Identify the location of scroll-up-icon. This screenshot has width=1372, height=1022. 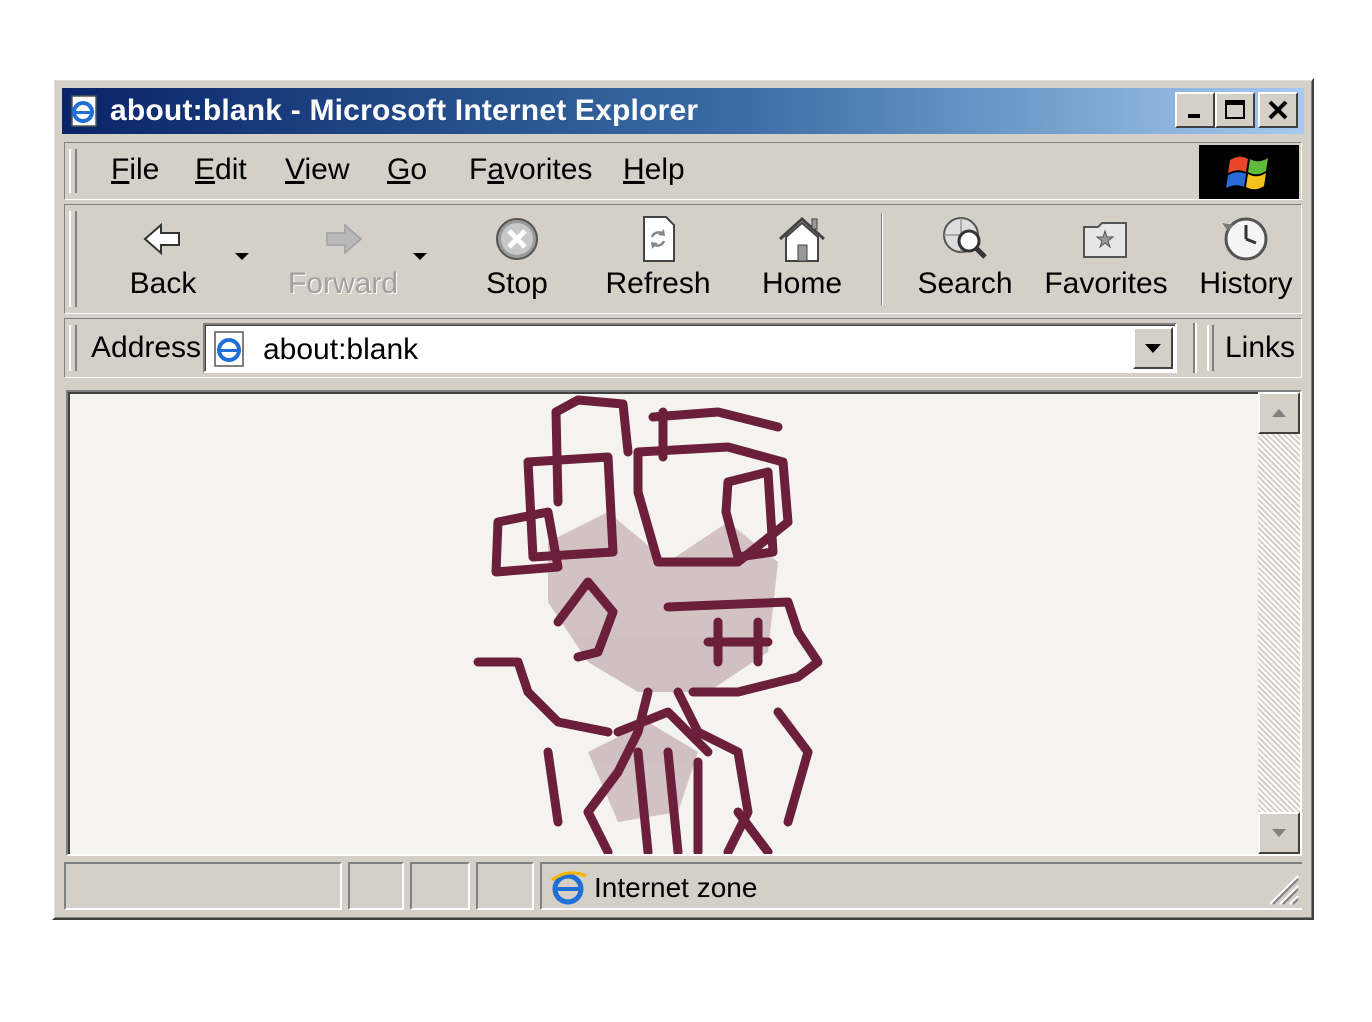
(1279, 413).